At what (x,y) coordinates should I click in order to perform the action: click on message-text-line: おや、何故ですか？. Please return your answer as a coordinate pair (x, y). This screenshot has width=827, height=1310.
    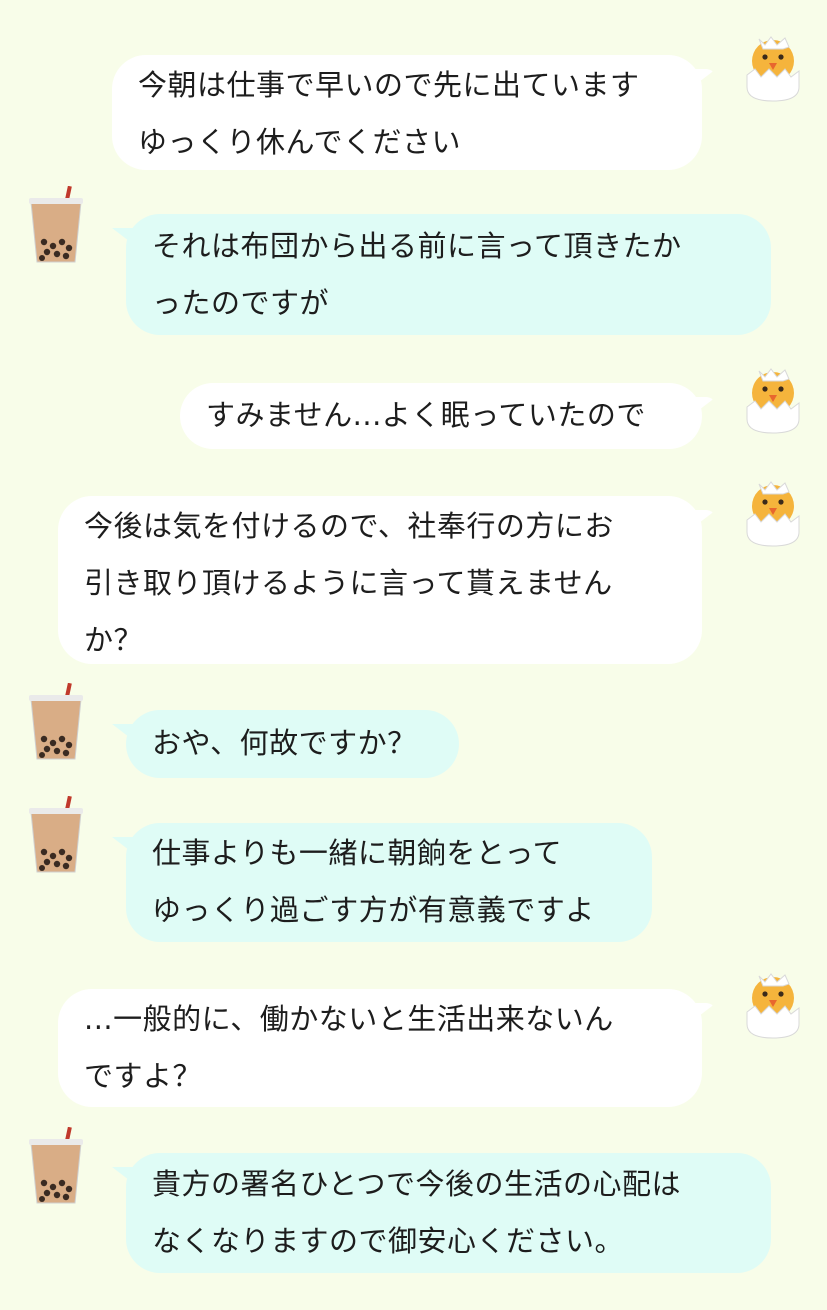
    Looking at the image, I should click on (284, 743).